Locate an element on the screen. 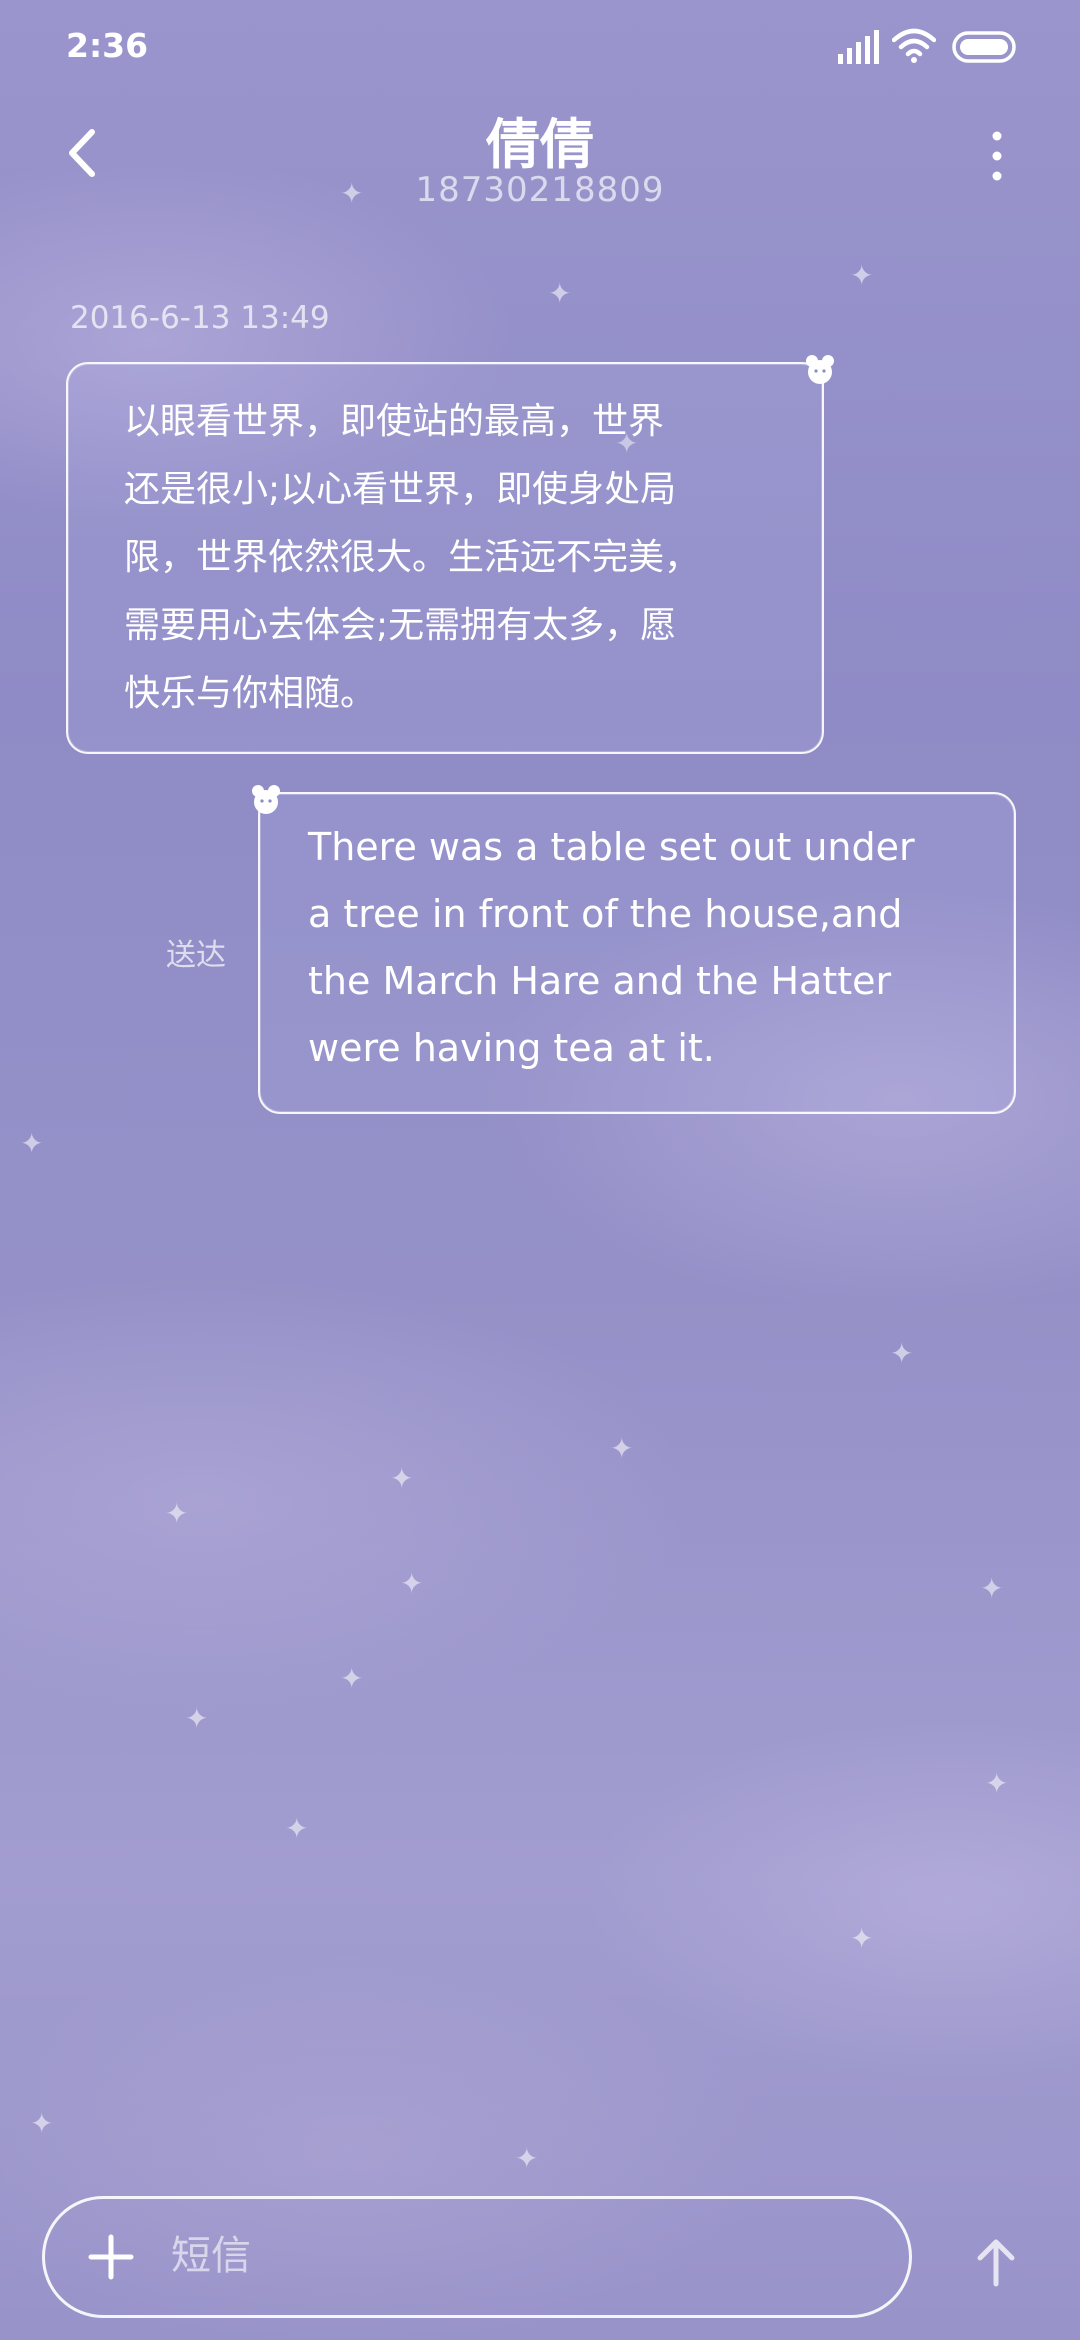 The image size is (1080, 2340). message-line: were having tea at it. is located at coordinates (511, 1048).